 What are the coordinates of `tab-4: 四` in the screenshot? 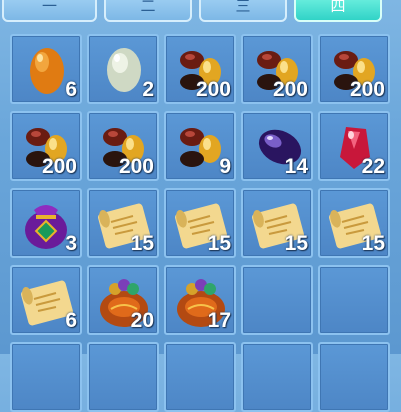 It's located at (338, 11).